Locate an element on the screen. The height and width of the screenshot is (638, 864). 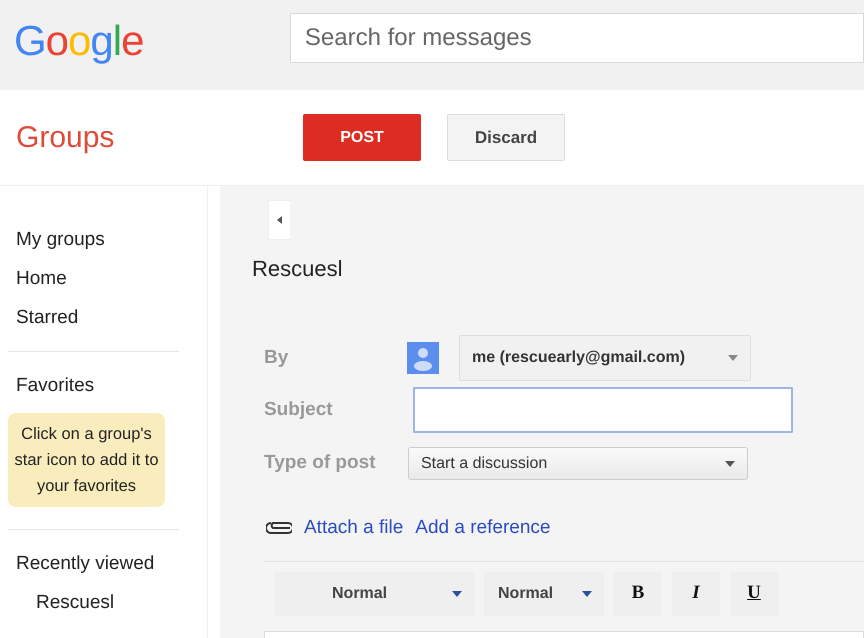
group-title: Rescuesl is located at coordinates (298, 269).